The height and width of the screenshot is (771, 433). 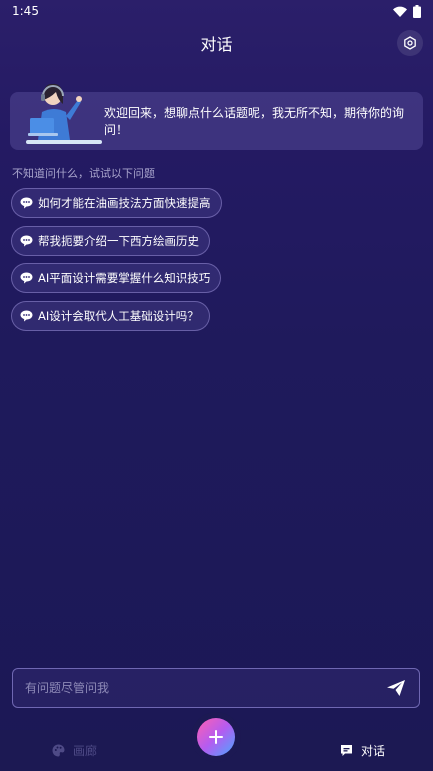 What do you see at coordinates (64, 113) in the screenshot?
I see `assistant-avatar` at bounding box center [64, 113].